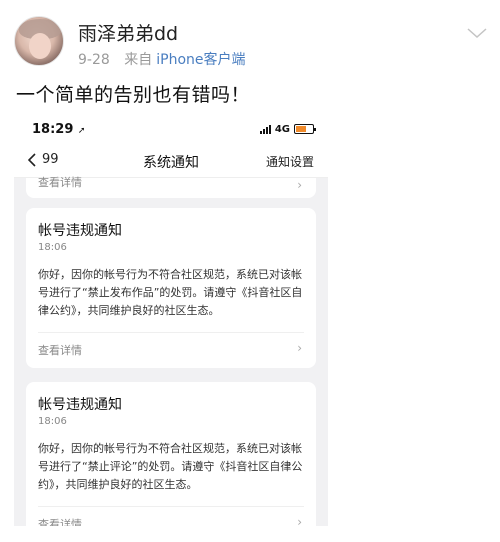 The image size is (500, 542). Describe the element at coordinates (200, 60) in the screenshot. I see `post-source: iPhone客户端` at that location.